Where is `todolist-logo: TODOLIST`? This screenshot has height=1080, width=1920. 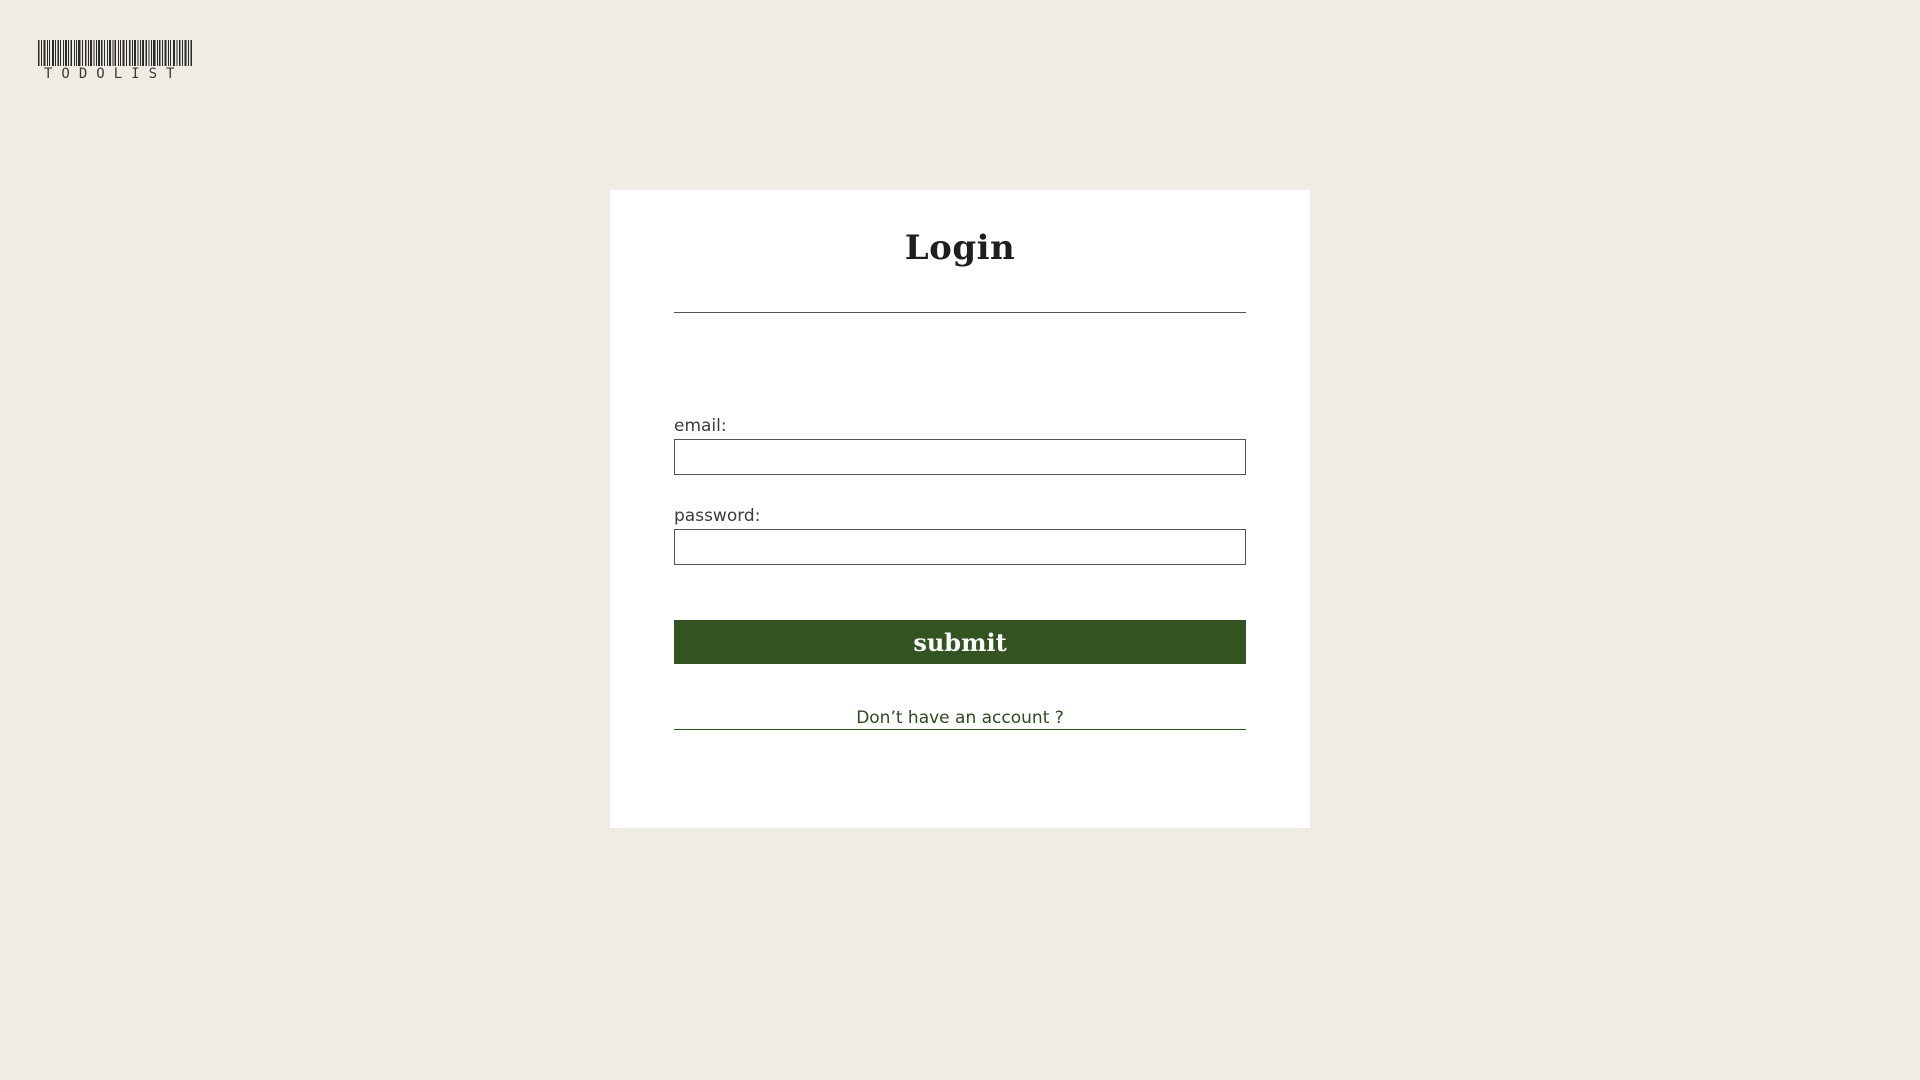
todolist-logo: TODOLIST is located at coordinates (116, 61).